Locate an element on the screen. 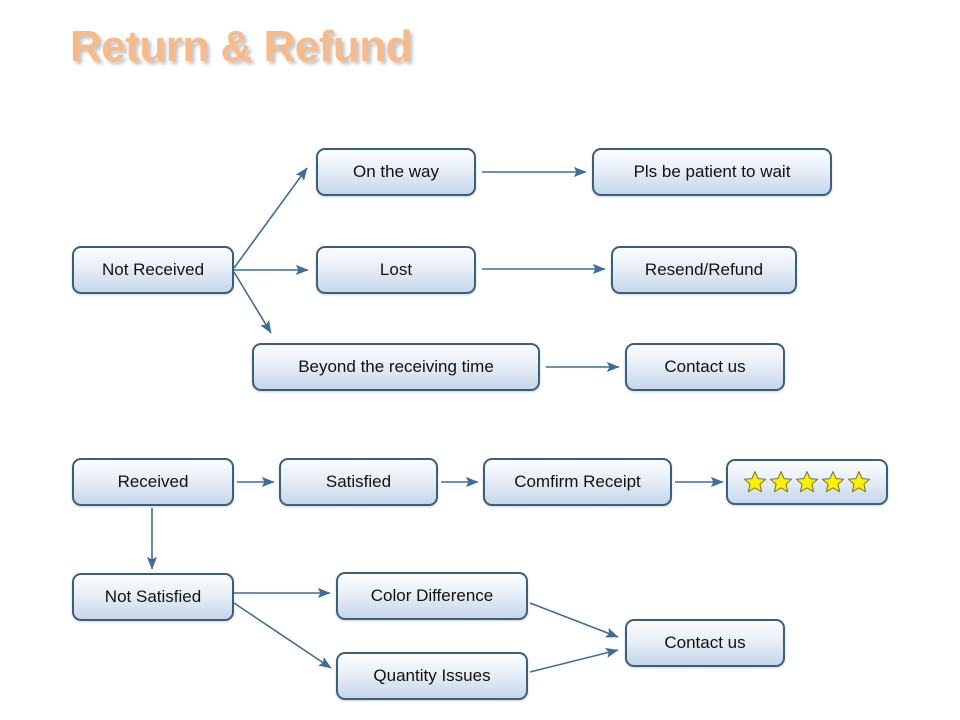  node-not-received: Not Received is located at coordinates (153, 270).